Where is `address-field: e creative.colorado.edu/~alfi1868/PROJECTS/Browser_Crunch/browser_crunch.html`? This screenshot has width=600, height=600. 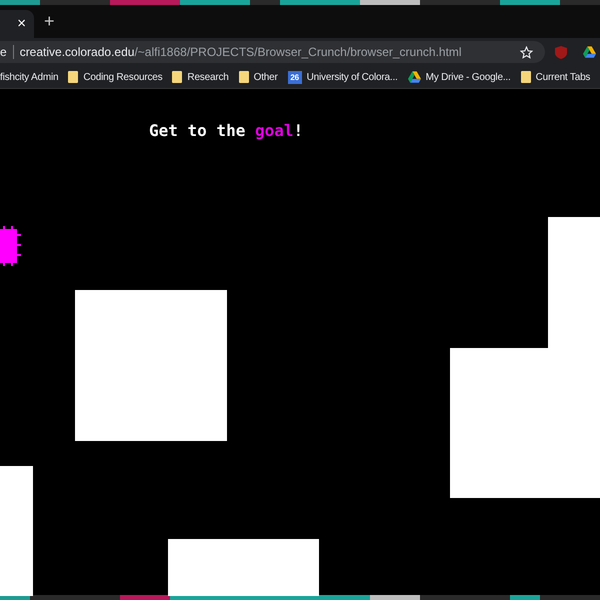
address-field: e creative.colorado.edu/~alfi1868/PROJECTS/Browser_Crunch/browser_crunch.html is located at coordinates (272, 52).